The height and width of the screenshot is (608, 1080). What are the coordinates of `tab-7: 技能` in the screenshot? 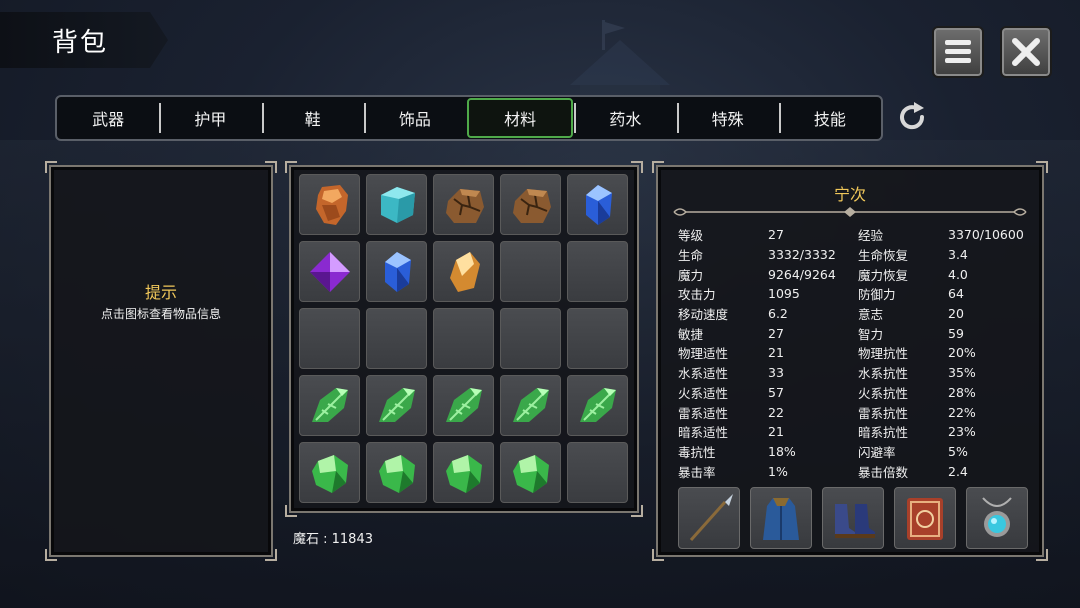 It's located at (829, 118).